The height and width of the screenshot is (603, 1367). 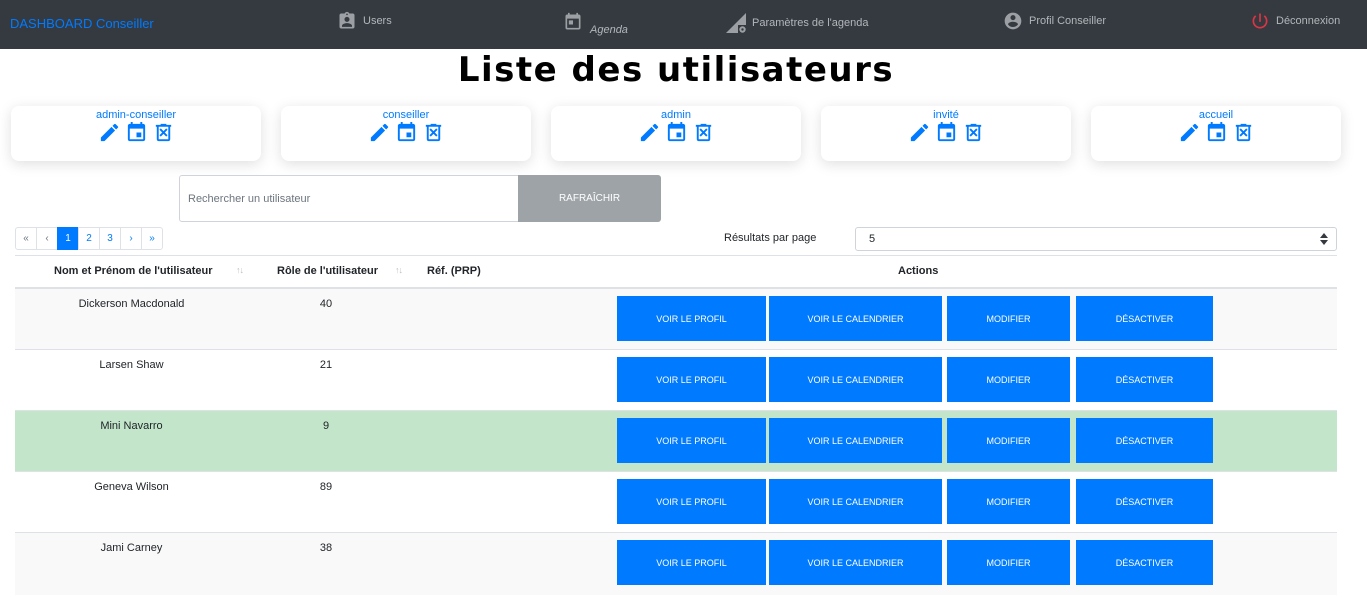 I want to click on role-card-accueil: accueil, so click(x=1216, y=133).